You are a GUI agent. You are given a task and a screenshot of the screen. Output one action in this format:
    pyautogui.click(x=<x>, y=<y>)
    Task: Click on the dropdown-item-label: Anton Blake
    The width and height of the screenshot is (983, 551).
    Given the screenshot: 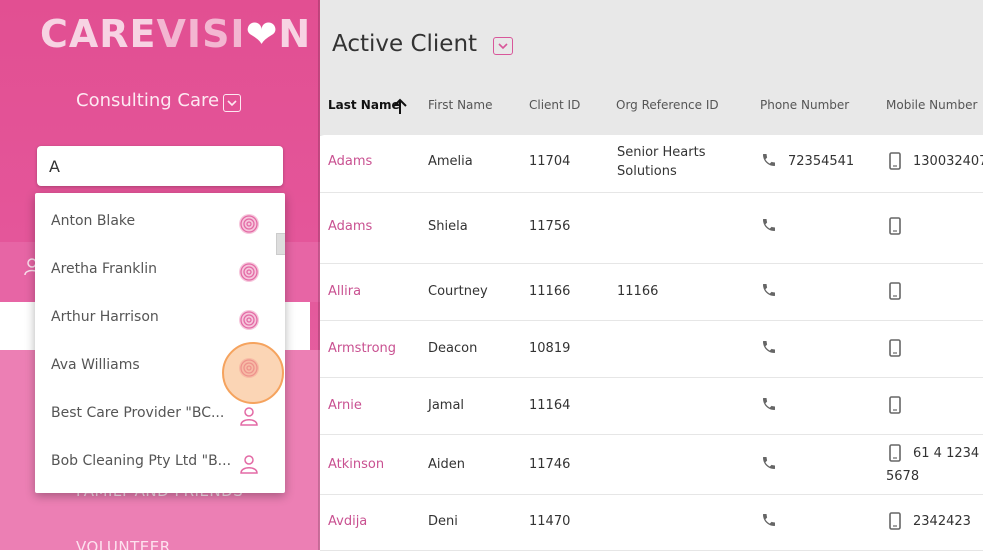 What is the action you would take?
    pyautogui.click(x=93, y=221)
    